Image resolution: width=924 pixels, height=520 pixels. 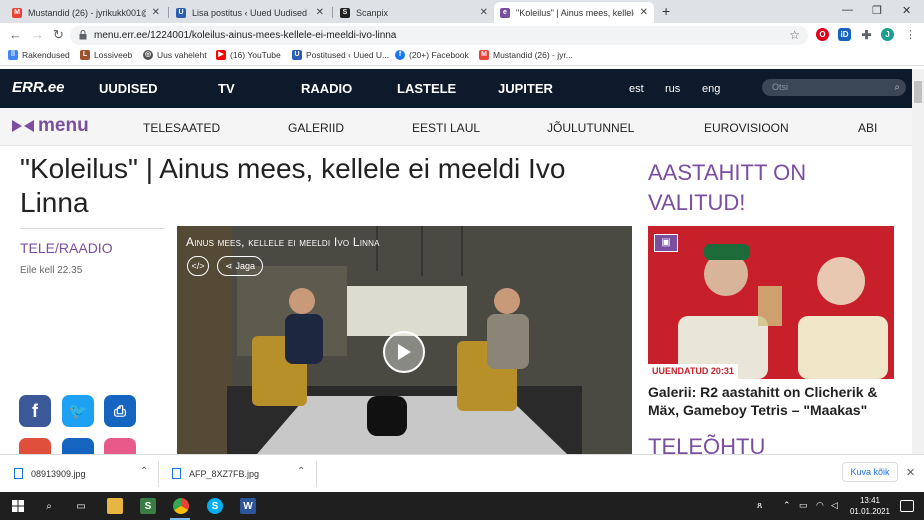 I want to click on window-close-button: ✕, so click(x=906, y=10).